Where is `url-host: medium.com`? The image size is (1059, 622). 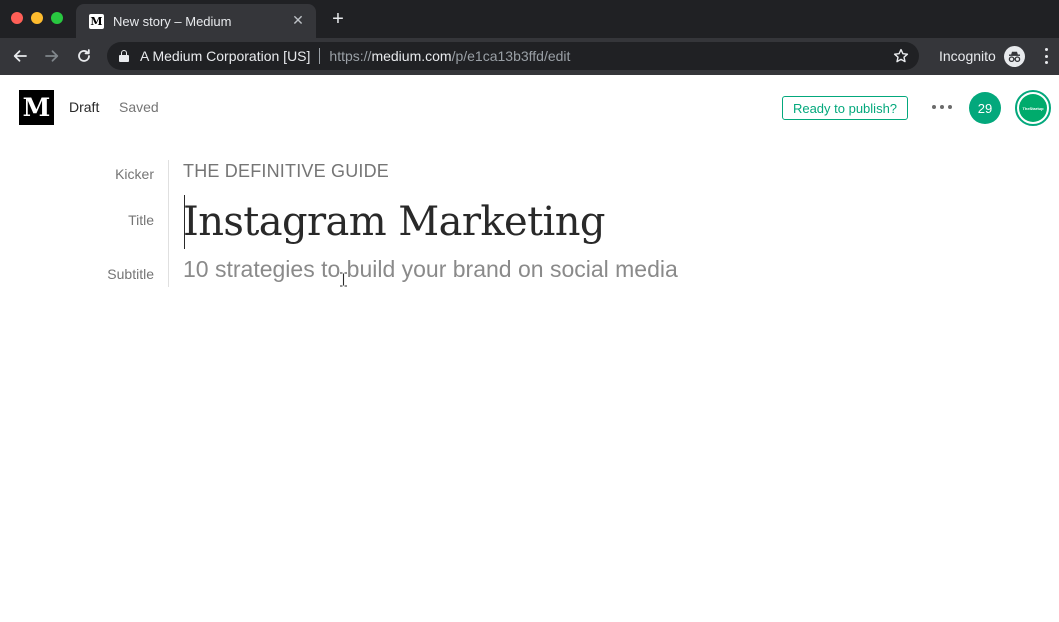
url-host: medium.com is located at coordinates (411, 56).